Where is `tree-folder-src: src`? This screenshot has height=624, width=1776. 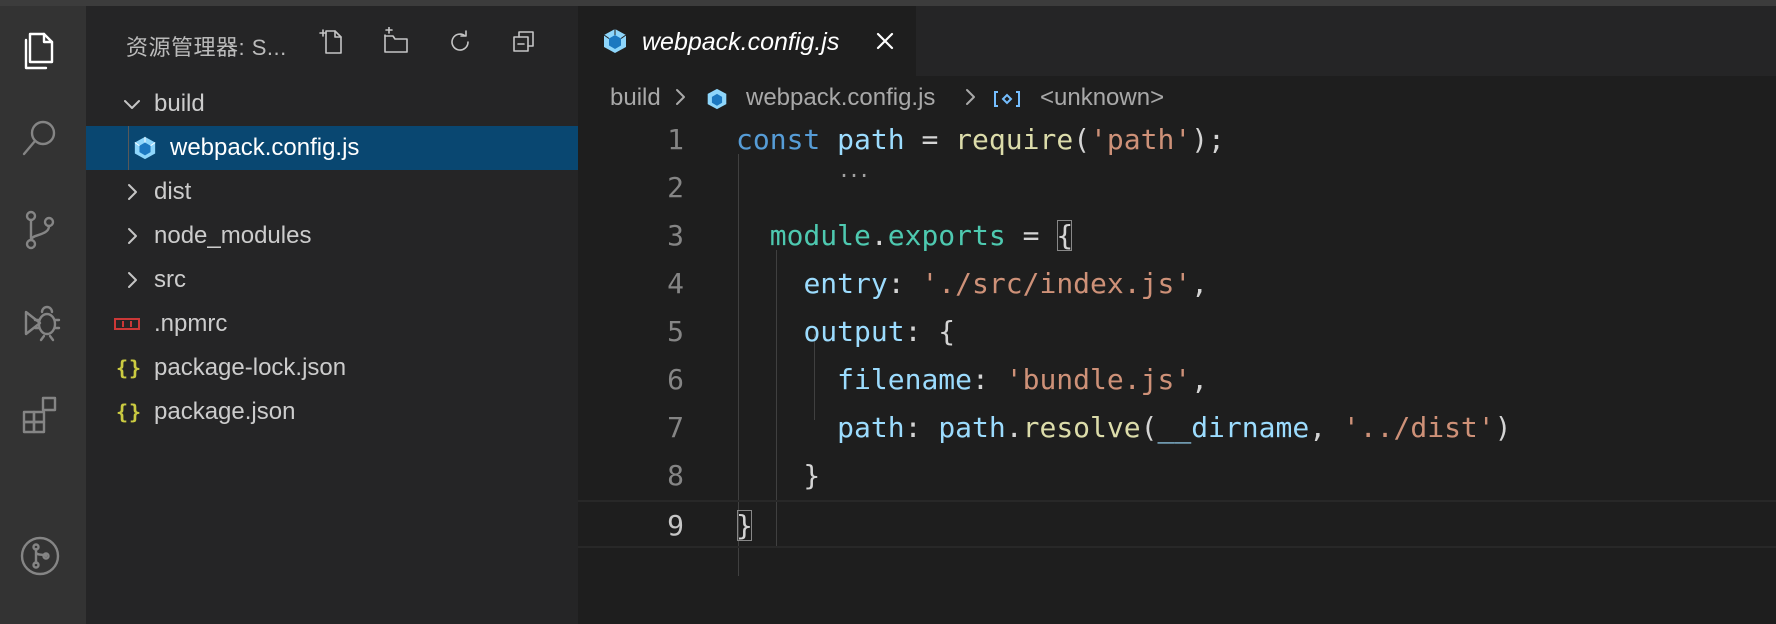 tree-folder-src: src is located at coordinates (332, 280).